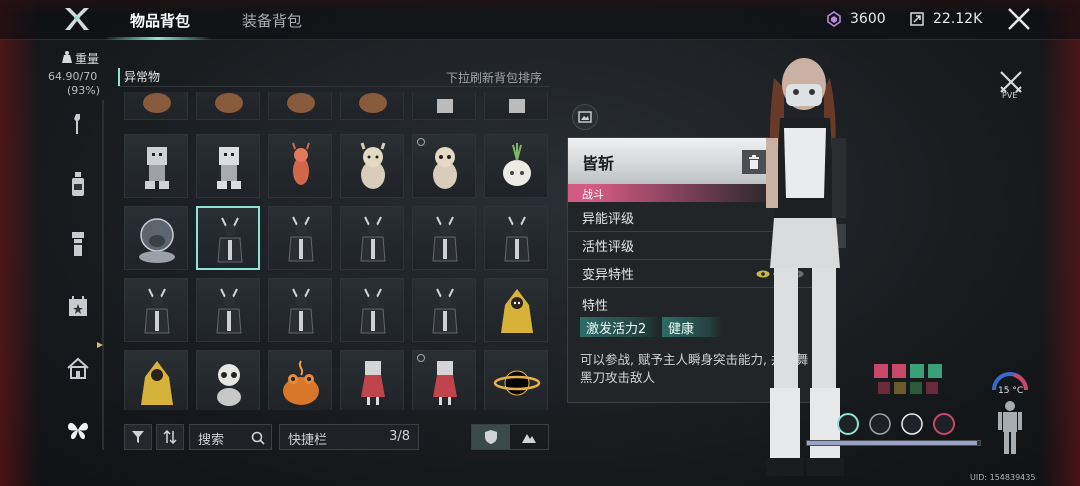  Describe the element at coordinates (834, 19) in the screenshot. I see `crystal-icon` at that location.